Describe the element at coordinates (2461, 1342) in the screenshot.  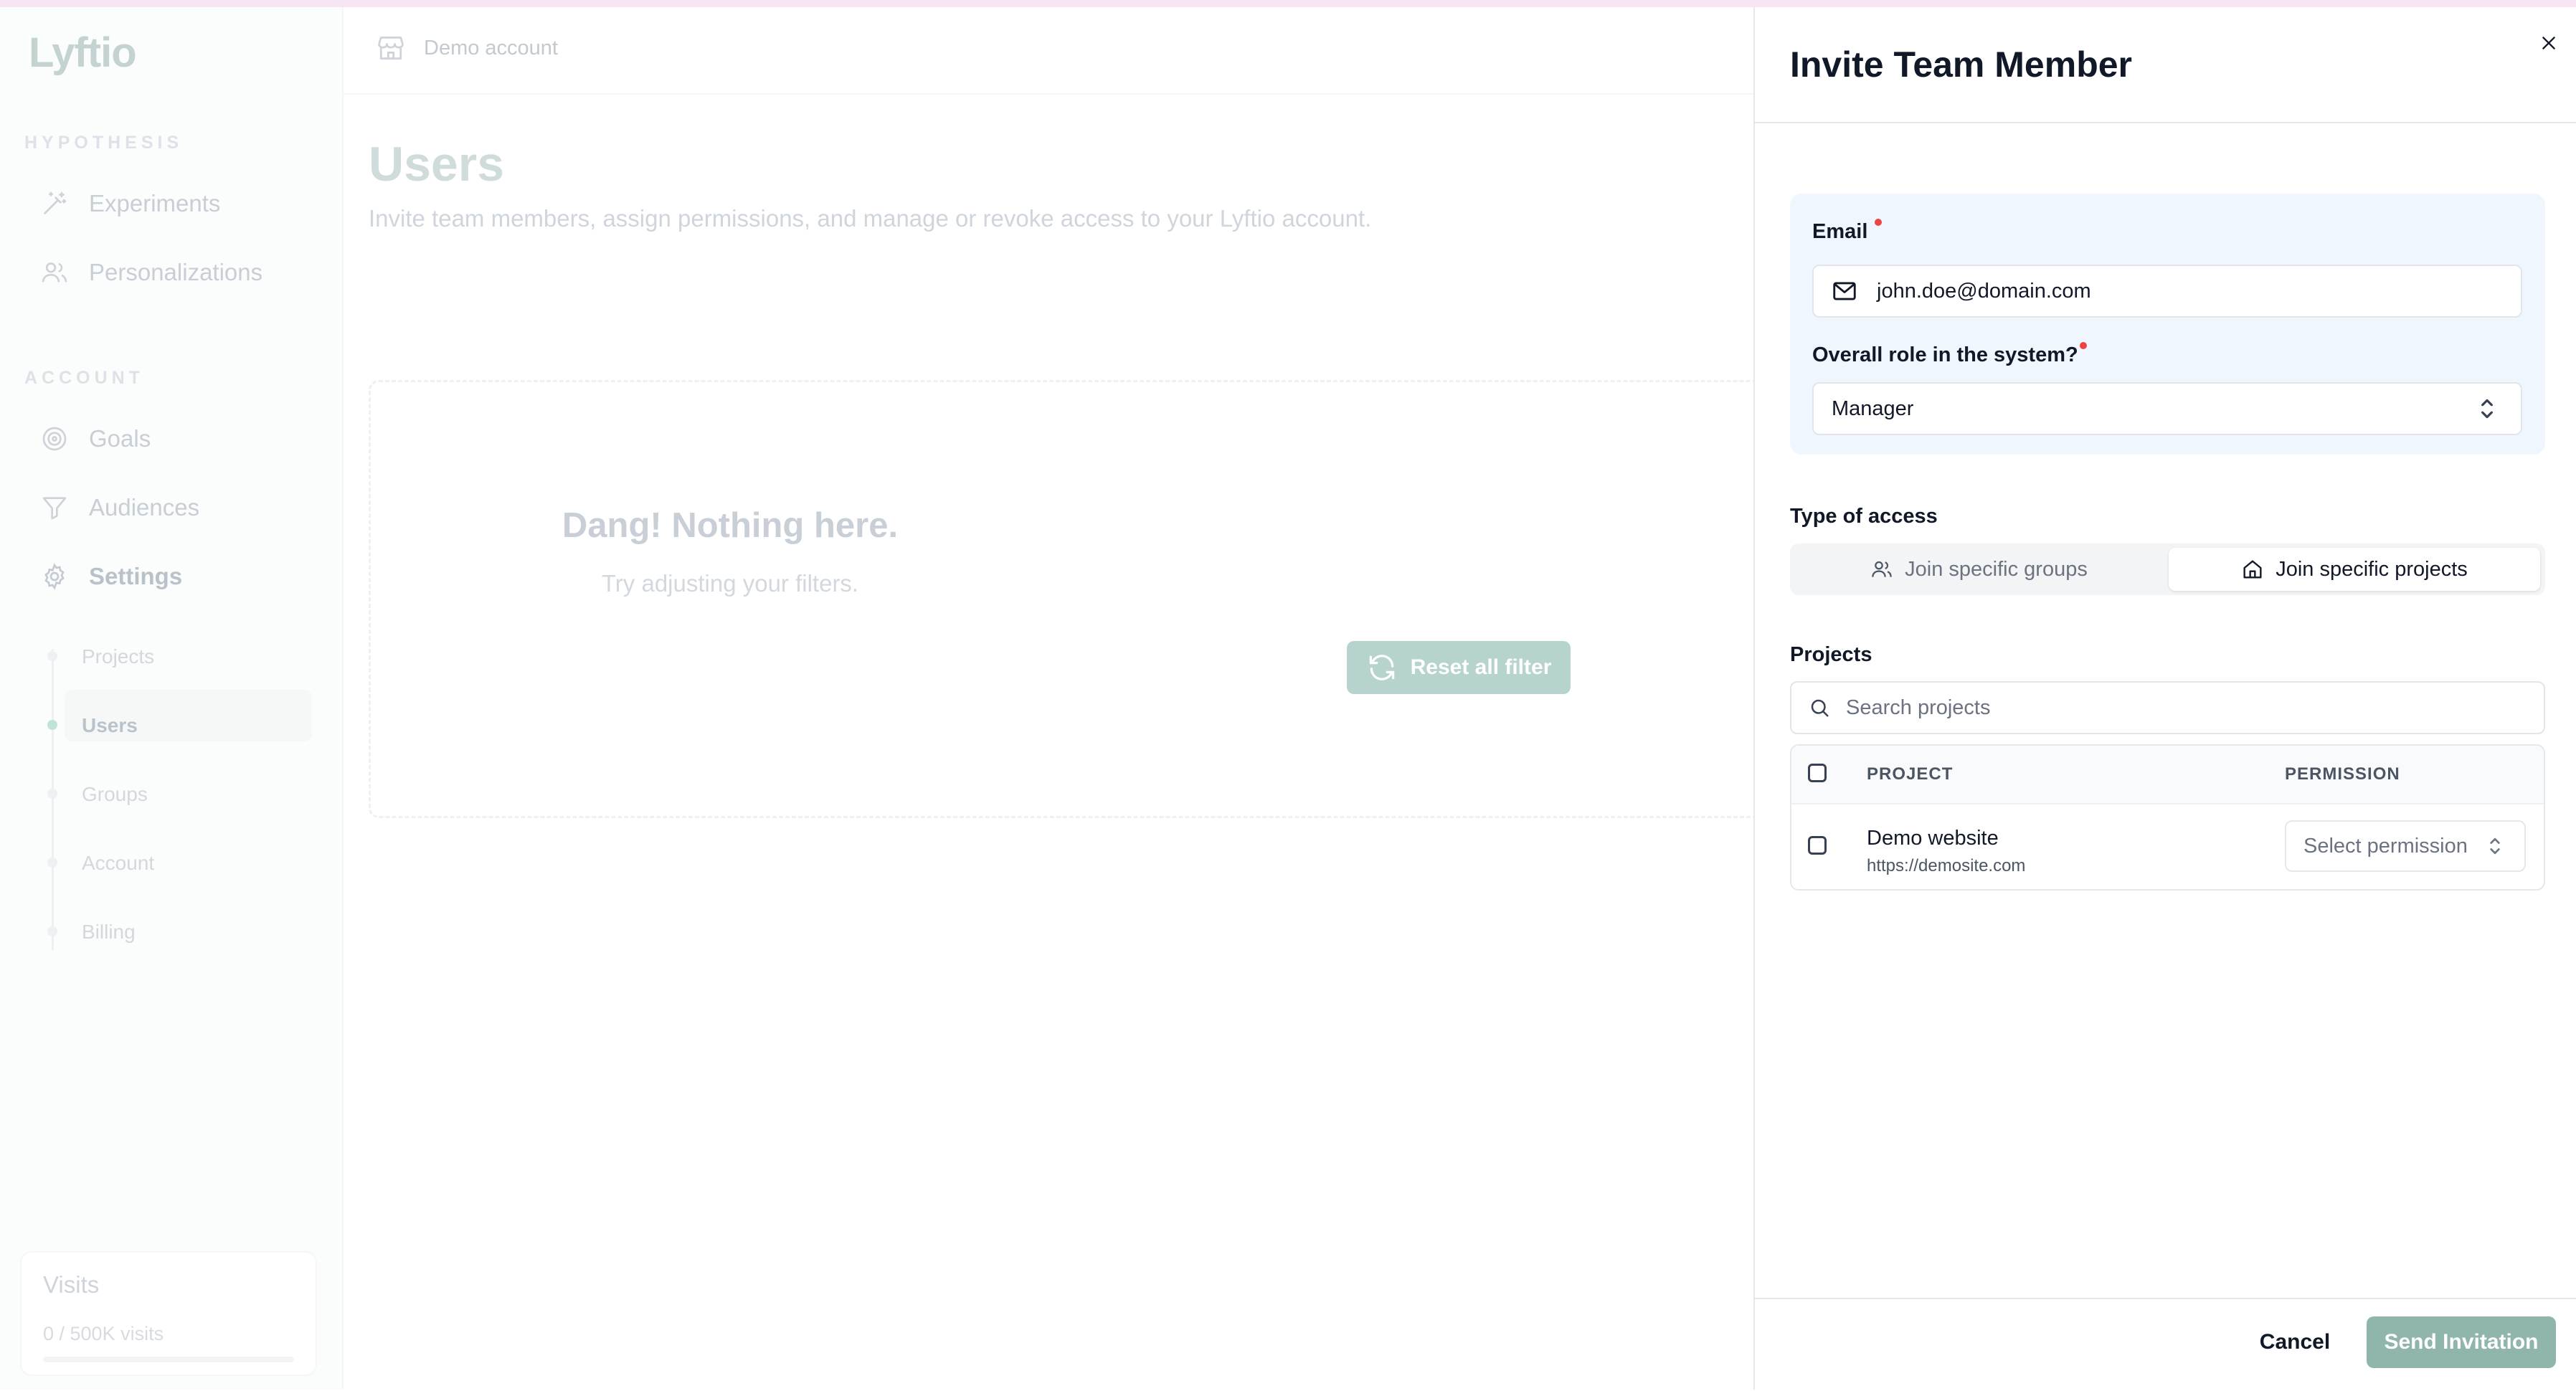
I see `send-invitation-button: Send Invitation` at that location.